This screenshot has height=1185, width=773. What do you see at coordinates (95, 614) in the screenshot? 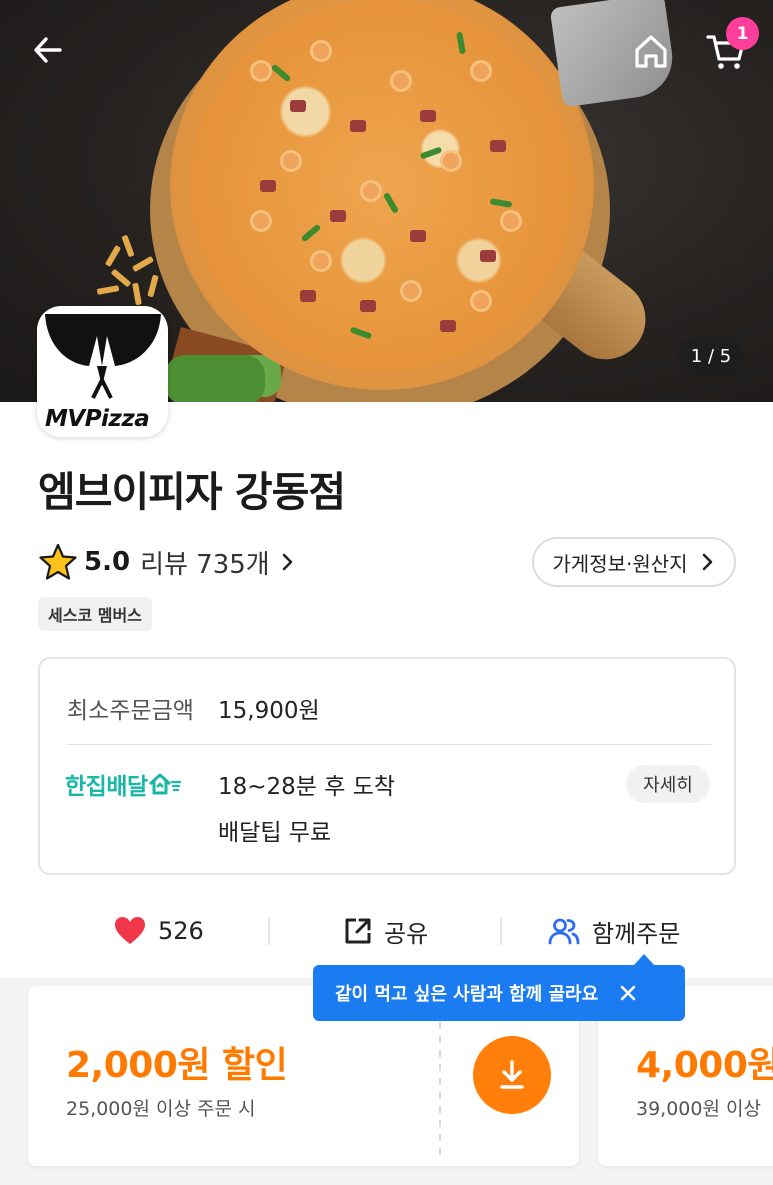
I see `member-badge: 세스코 멤버스` at bounding box center [95, 614].